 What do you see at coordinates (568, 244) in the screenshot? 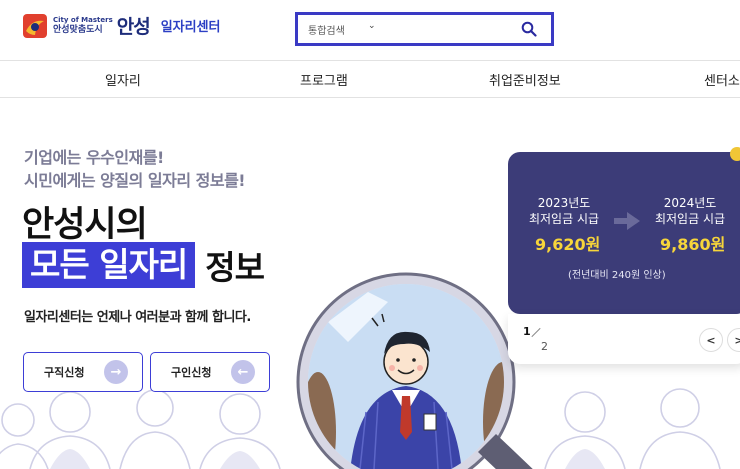
I see `wage-2023-amount: 9,620원` at bounding box center [568, 244].